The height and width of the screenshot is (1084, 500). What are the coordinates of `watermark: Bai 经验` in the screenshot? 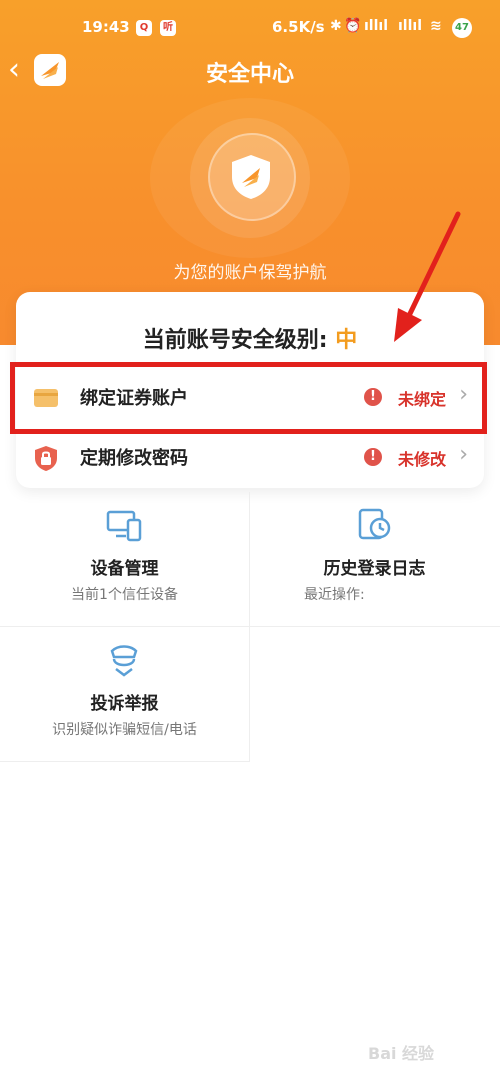 It's located at (401, 1053).